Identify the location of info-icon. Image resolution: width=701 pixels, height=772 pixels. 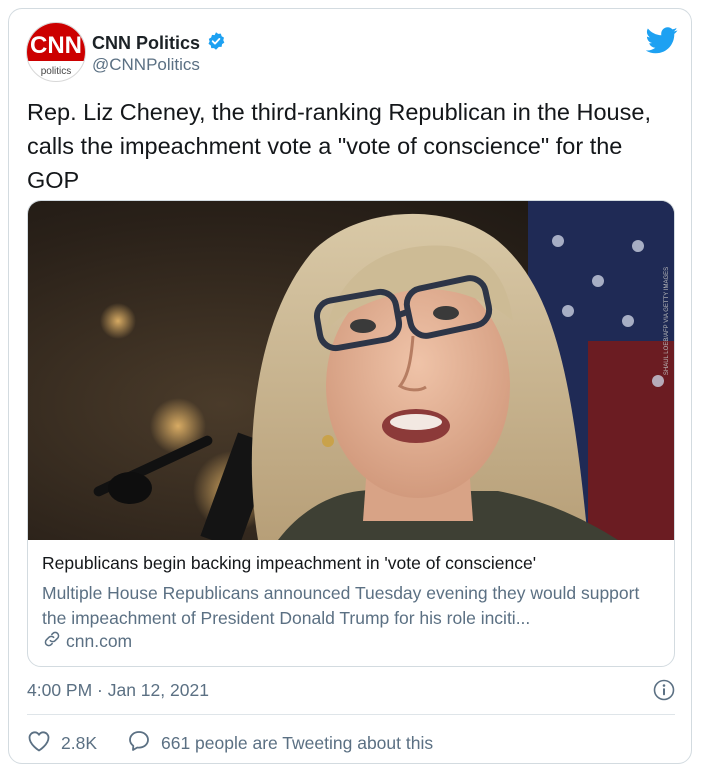
(664, 692).